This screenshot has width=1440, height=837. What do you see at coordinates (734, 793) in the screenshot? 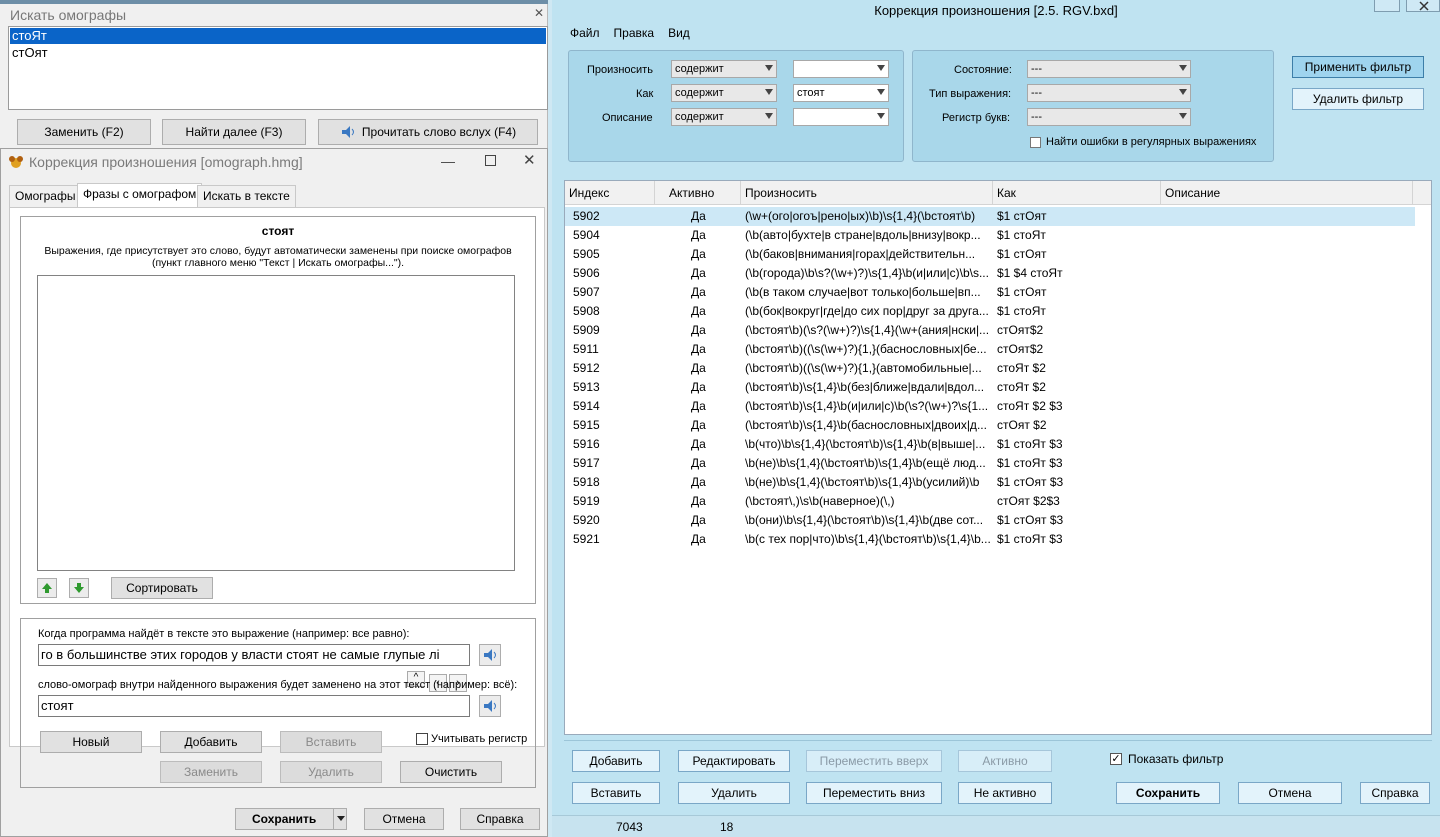
I see `delete-button: Удалить` at bounding box center [734, 793].